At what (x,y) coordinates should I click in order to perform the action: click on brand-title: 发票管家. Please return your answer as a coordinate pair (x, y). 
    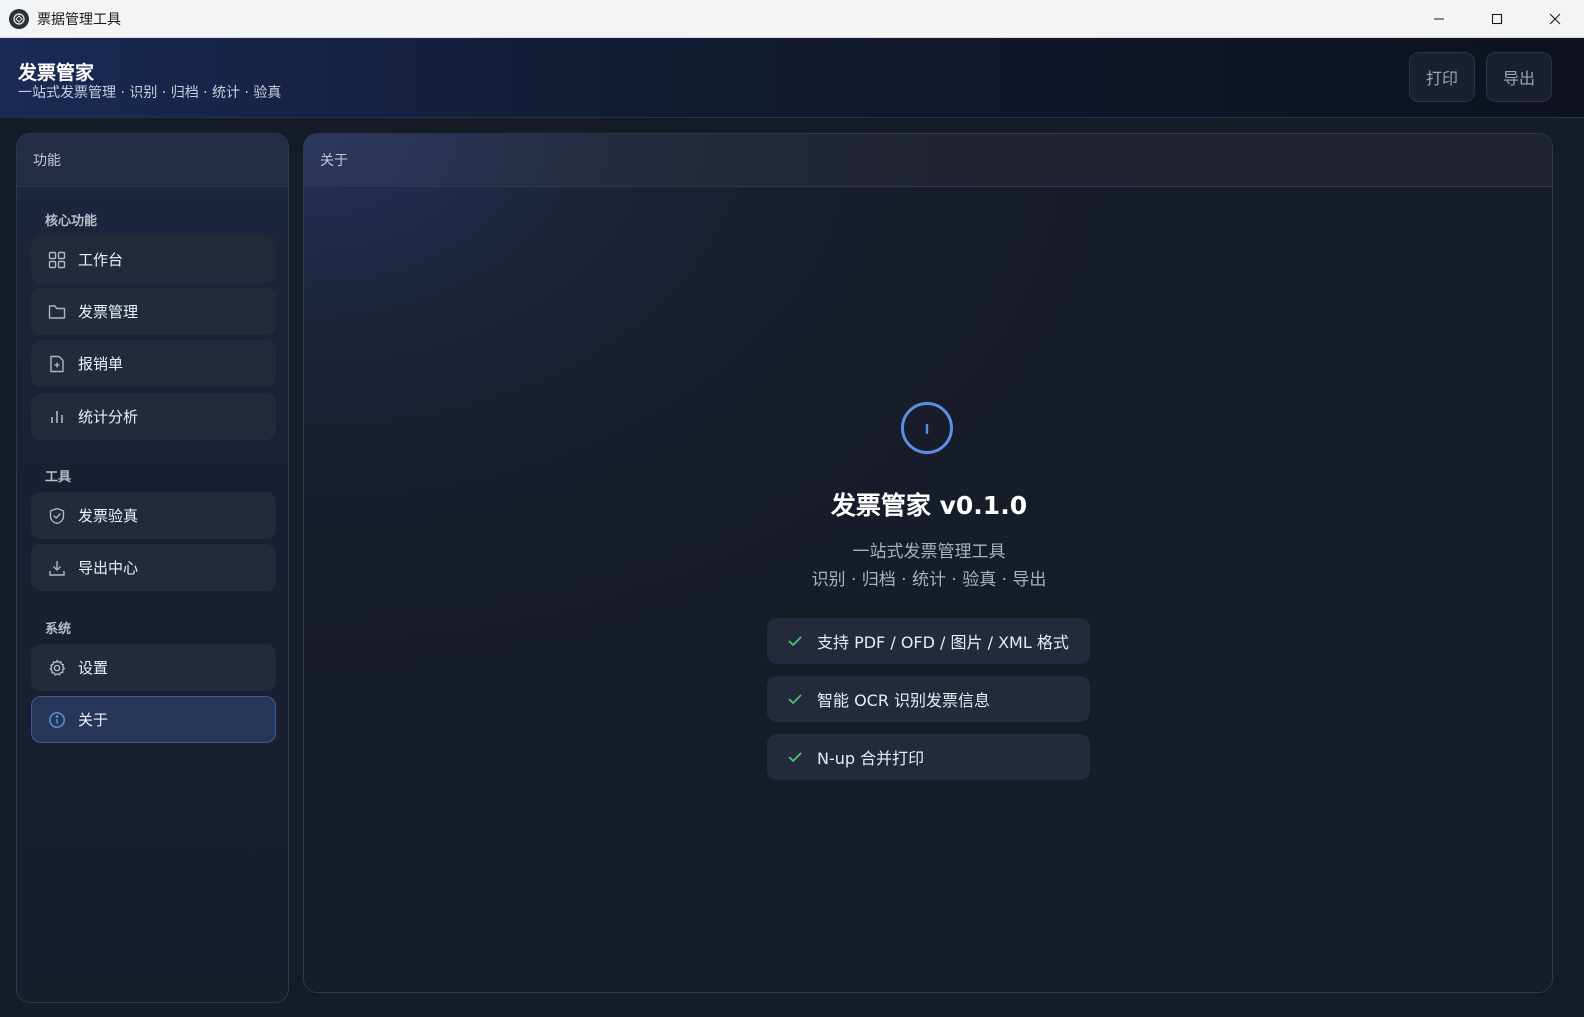
    Looking at the image, I should click on (56, 73).